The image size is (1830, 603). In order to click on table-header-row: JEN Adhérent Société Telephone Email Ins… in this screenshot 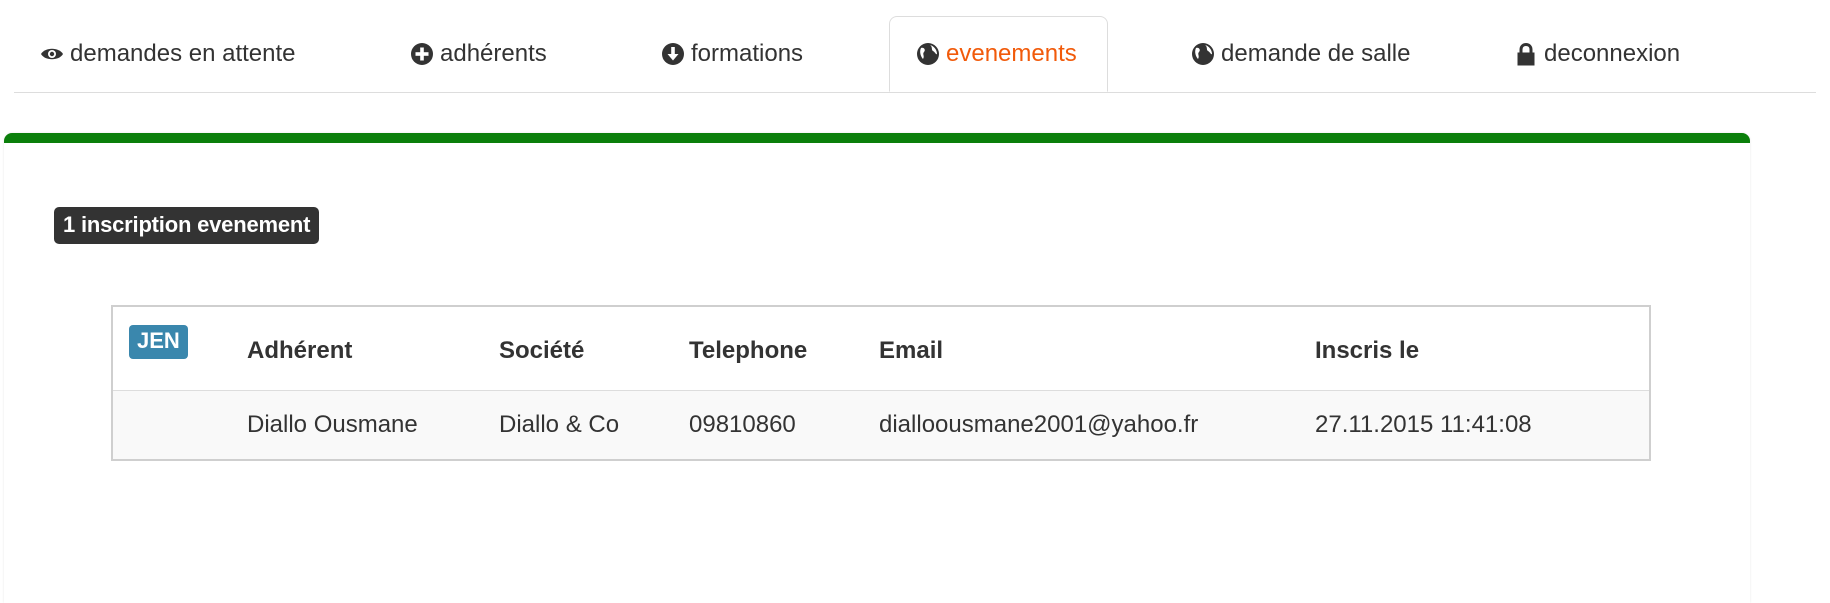, I will do `click(881, 349)`.